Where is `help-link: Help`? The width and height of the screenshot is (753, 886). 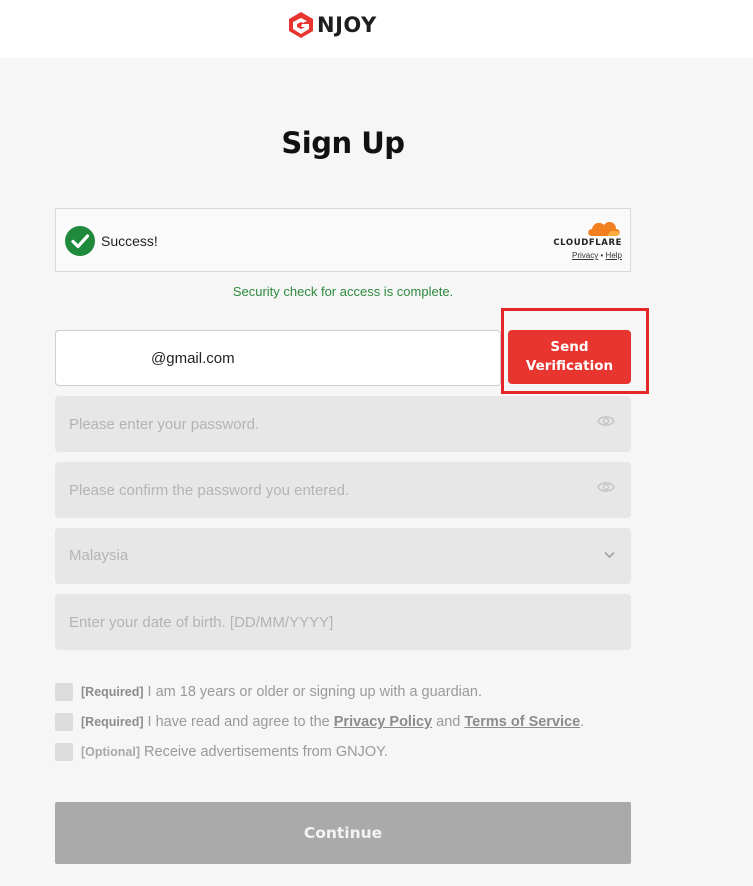
help-link: Help is located at coordinates (614, 255).